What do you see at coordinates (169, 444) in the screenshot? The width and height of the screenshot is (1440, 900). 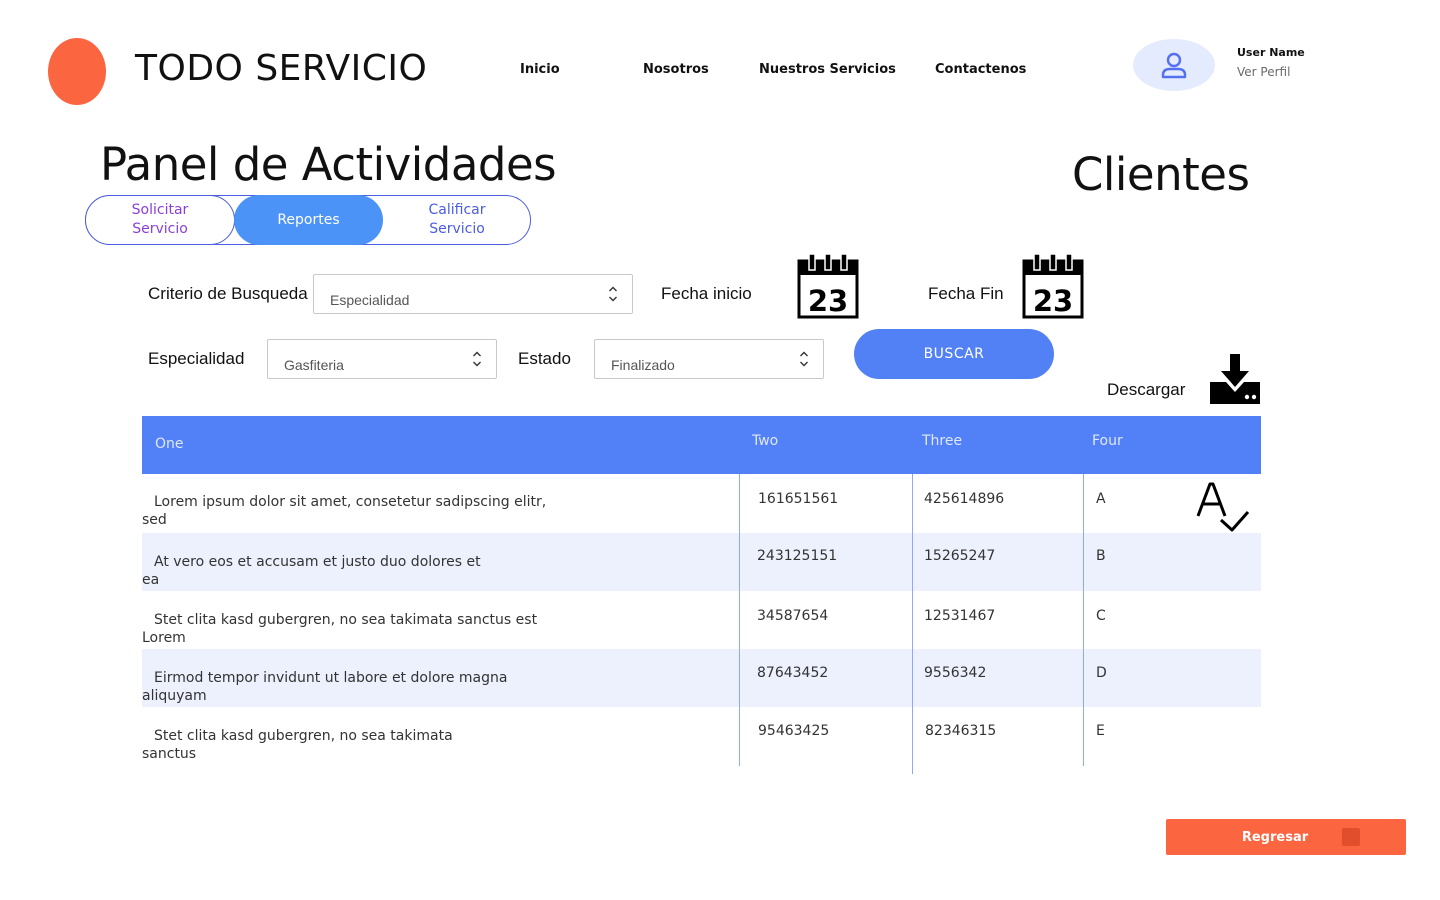 I see `column-header: One` at bounding box center [169, 444].